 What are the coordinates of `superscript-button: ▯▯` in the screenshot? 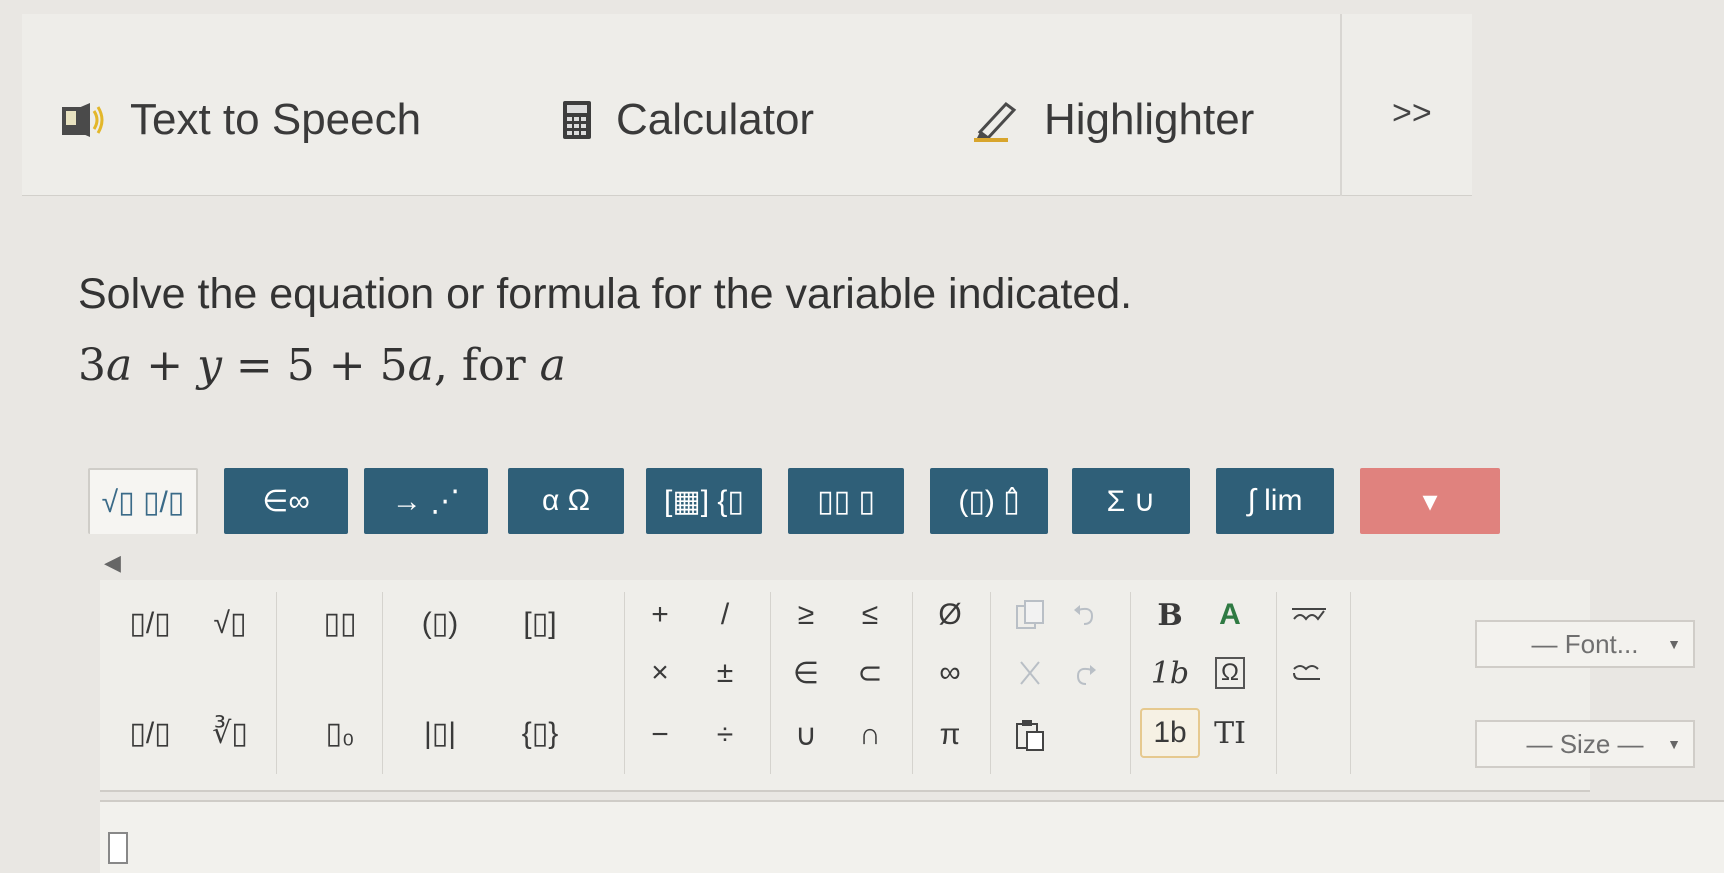 It's located at (340, 623).